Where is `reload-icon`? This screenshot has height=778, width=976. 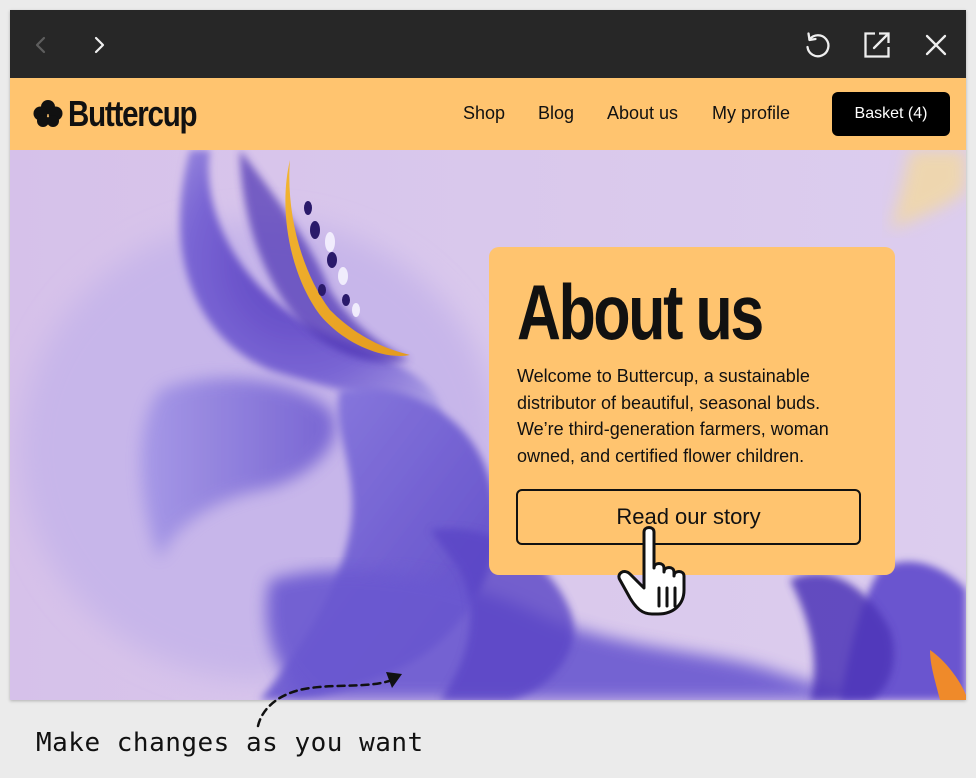
reload-icon is located at coordinates (818, 45).